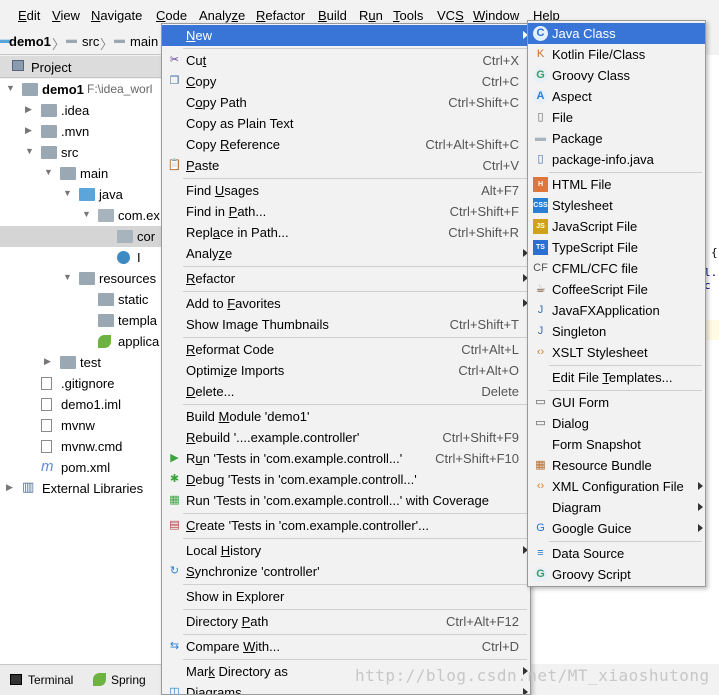 The height and width of the screenshot is (695, 719). What do you see at coordinates (371, 15) in the screenshot?
I see `menu-run: Run` at bounding box center [371, 15].